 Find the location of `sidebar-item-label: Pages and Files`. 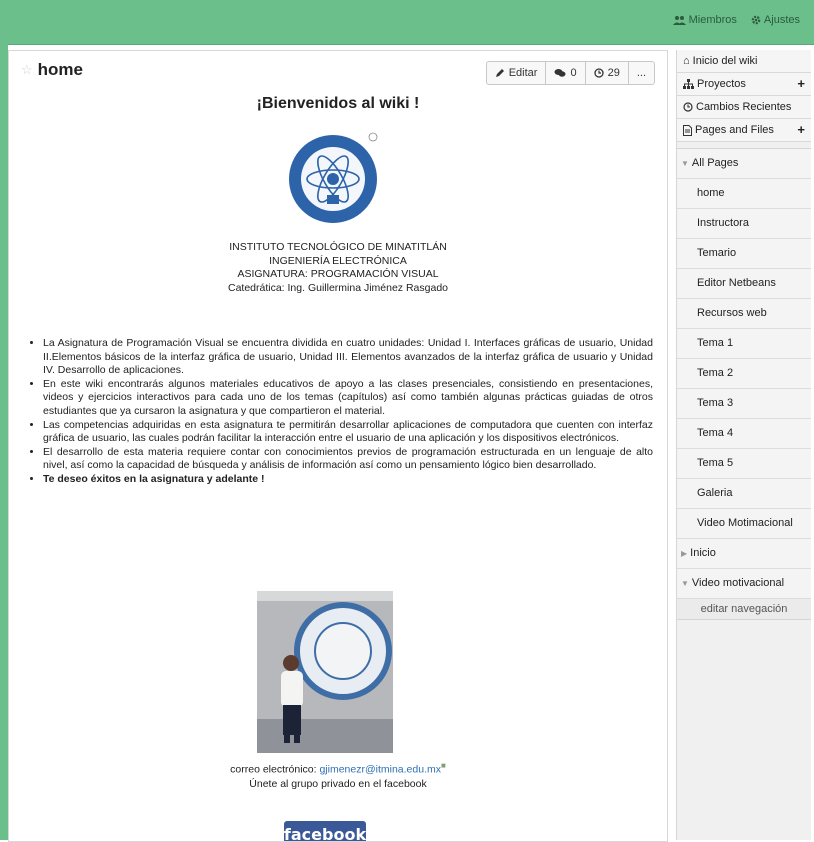

sidebar-item-label: Pages and Files is located at coordinates (734, 130).